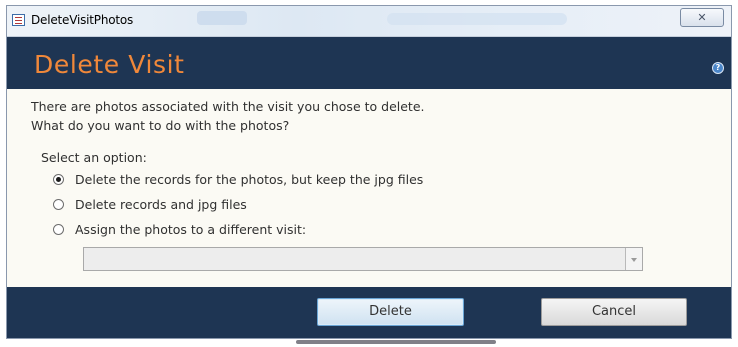 The image size is (738, 347). Describe the element at coordinates (369, 21) in the screenshot. I see `title-bar: DeleteVisitPhotos ✕` at that location.